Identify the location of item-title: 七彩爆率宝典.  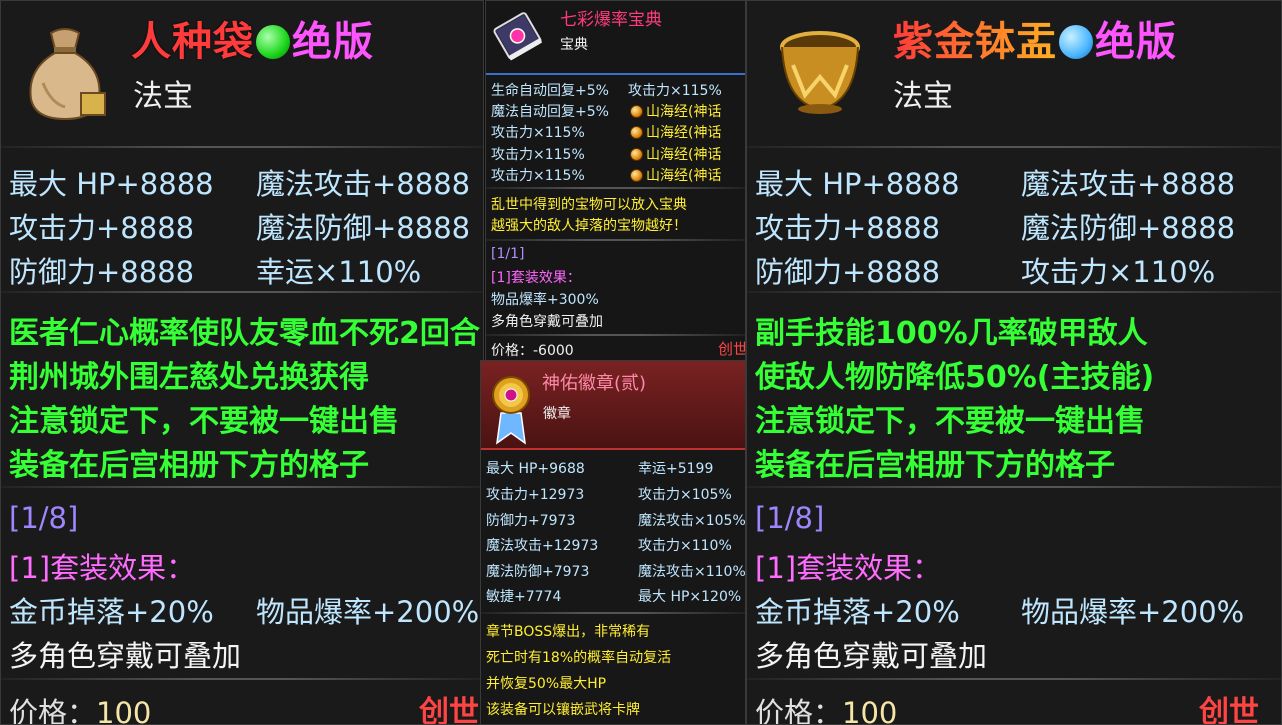
(611, 20).